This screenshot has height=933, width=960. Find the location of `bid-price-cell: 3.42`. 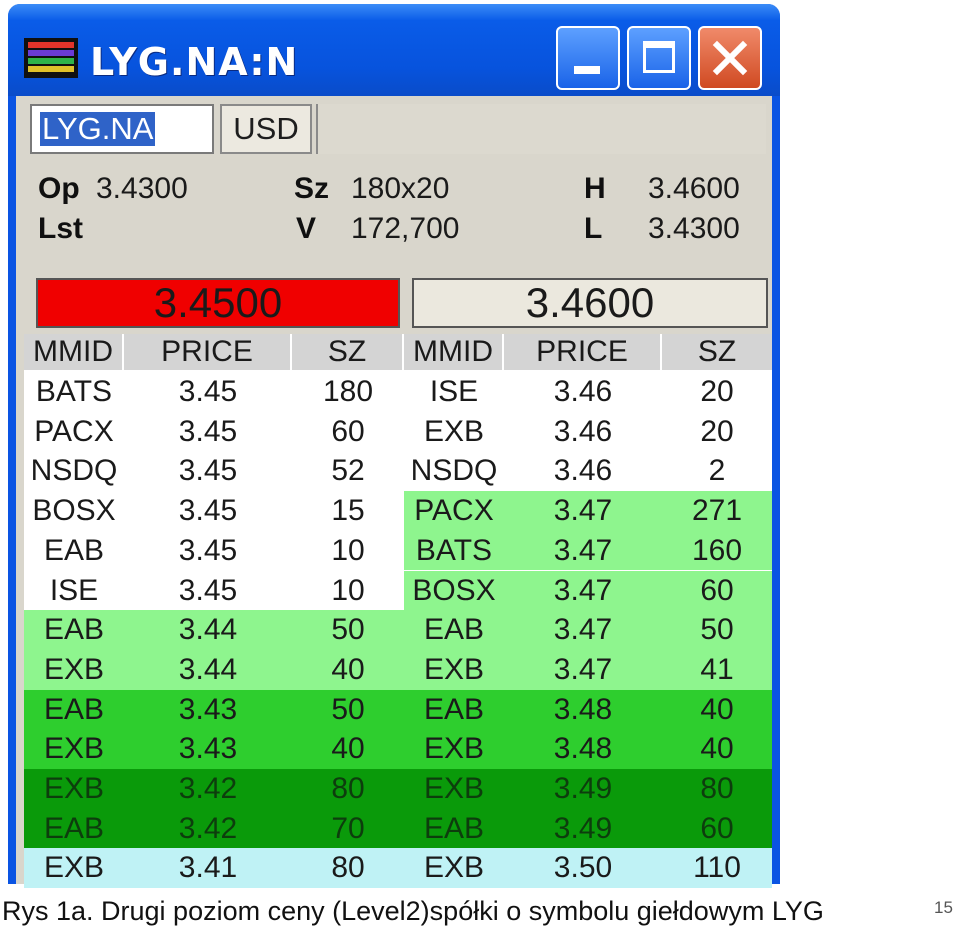

bid-price-cell: 3.42 is located at coordinates (208, 788).